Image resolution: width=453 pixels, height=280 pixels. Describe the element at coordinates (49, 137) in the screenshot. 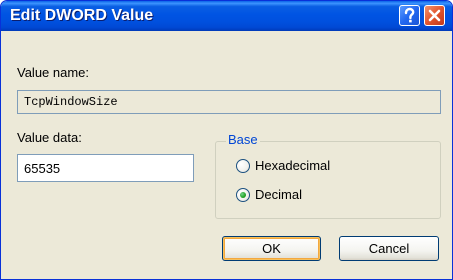

I see `value-data-label: Value data:` at that location.